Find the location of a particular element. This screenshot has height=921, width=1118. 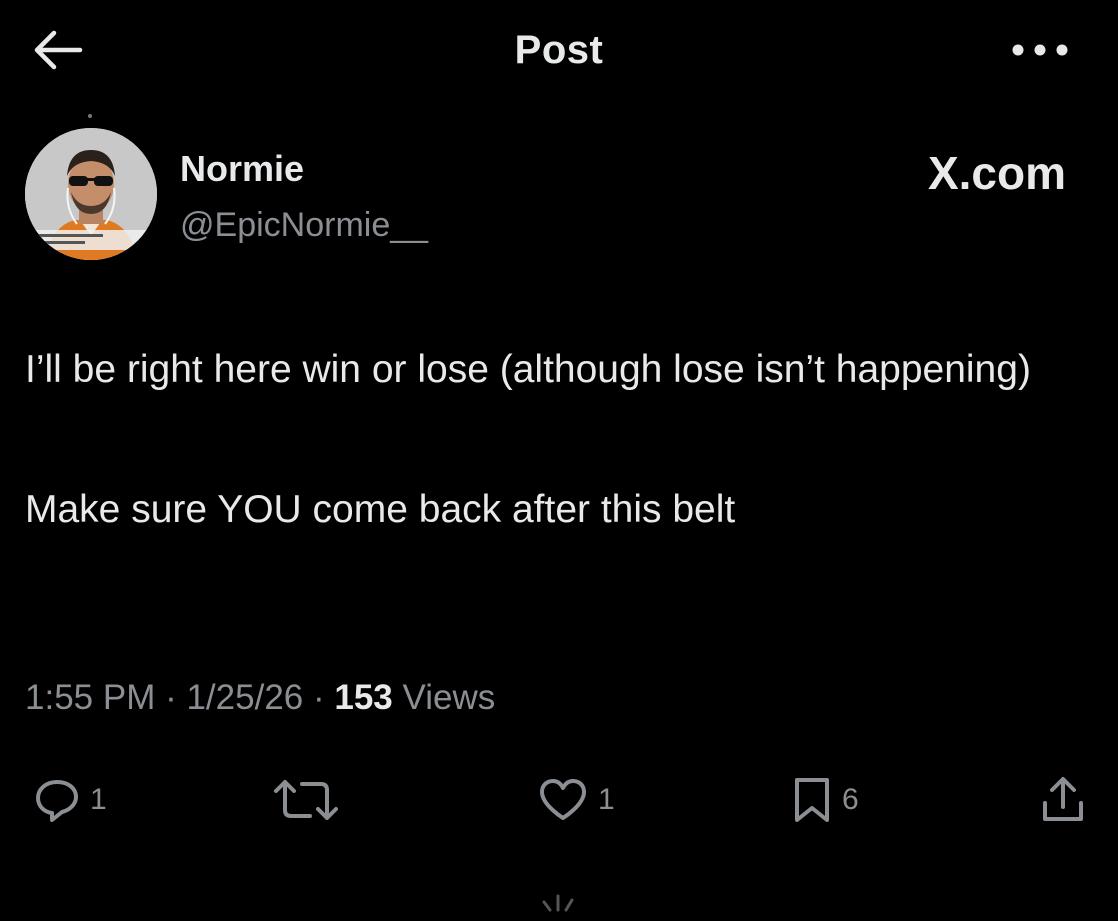

post-date: 1/25/26 is located at coordinates (244, 697).